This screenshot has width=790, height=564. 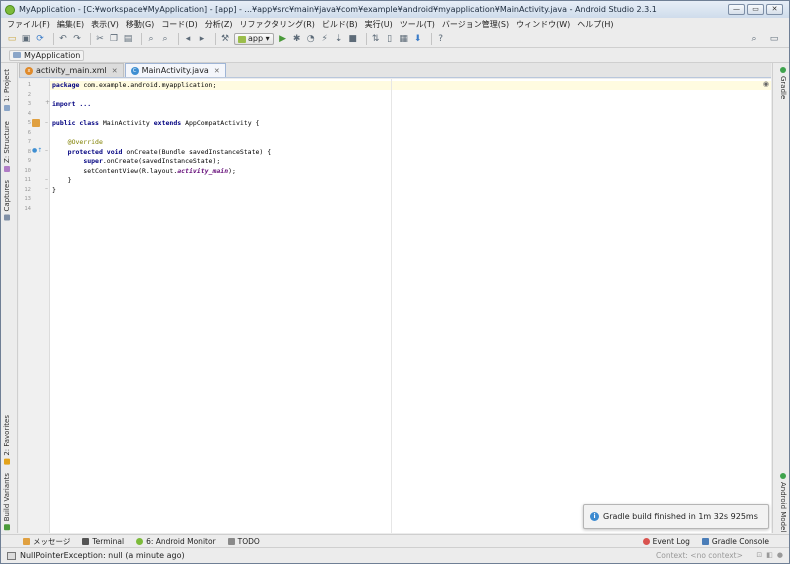 I want to click on replace-icon: ⌕, so click(x=165, y=39).